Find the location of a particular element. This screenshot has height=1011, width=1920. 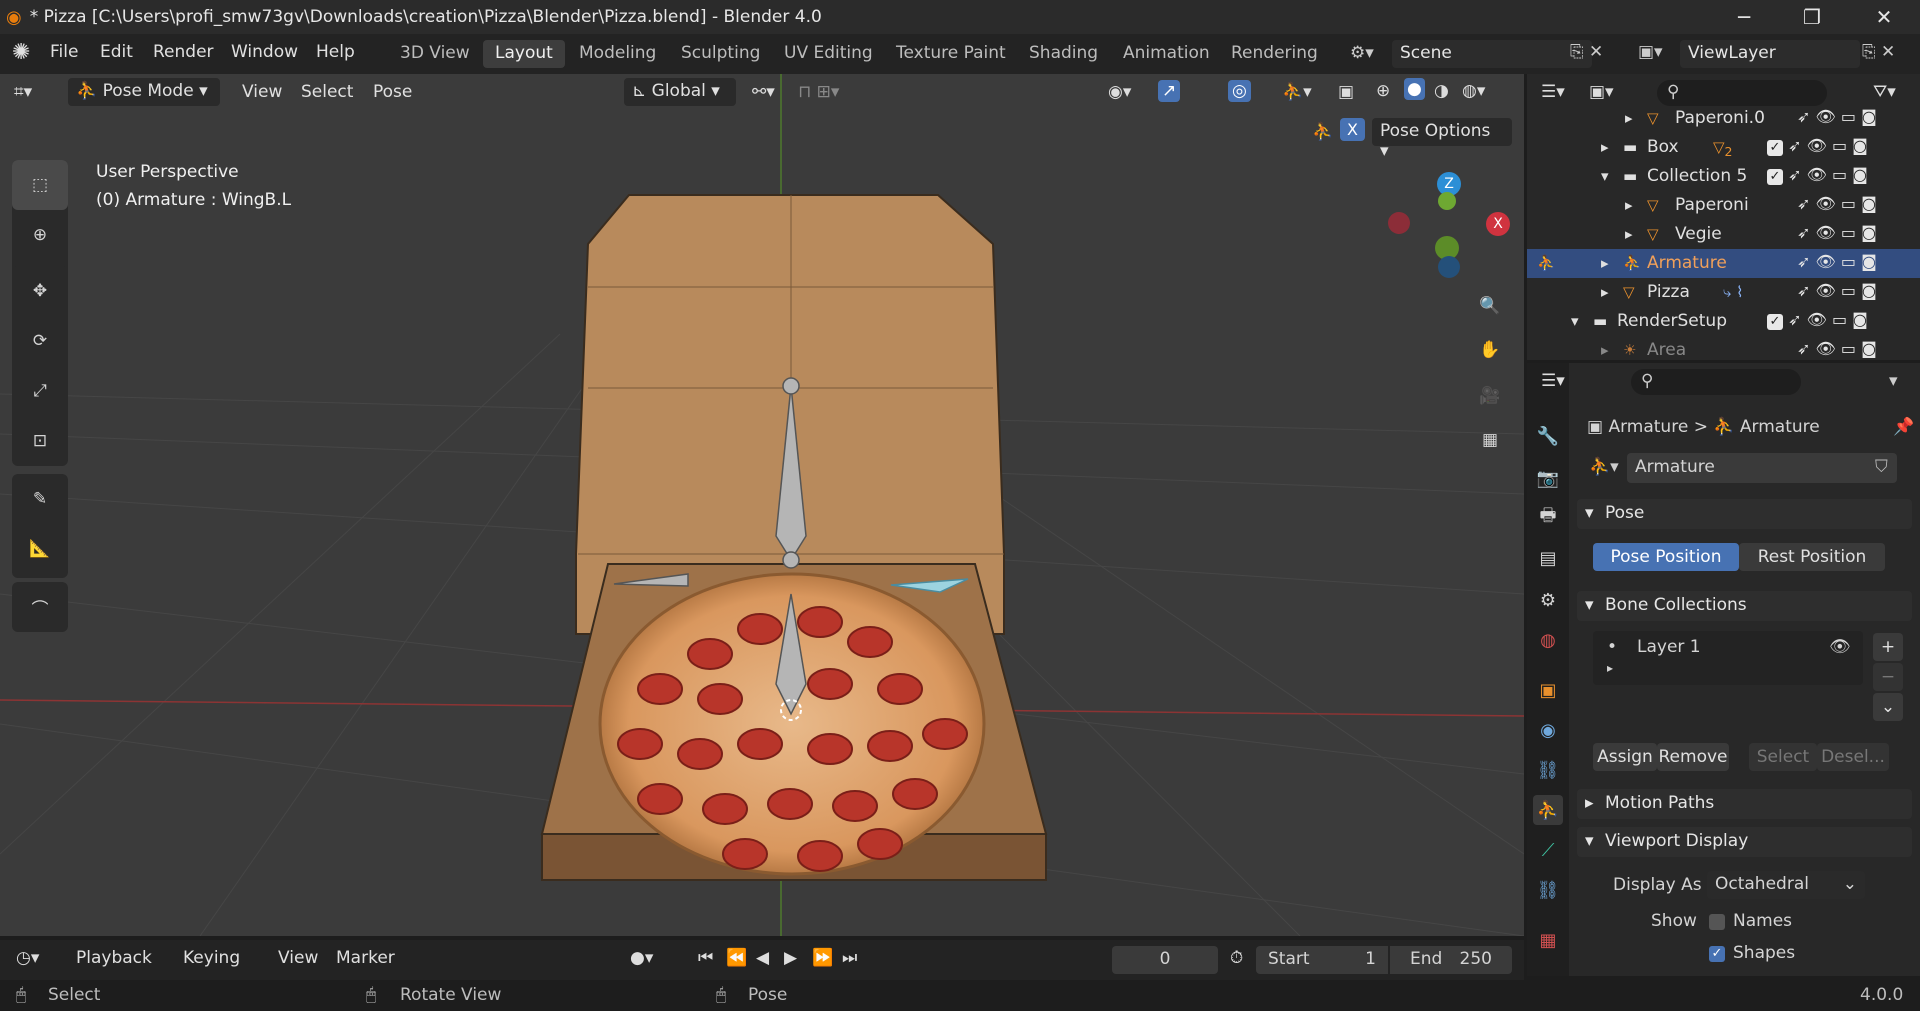

select-box-tool-icon: ⬚ is located at coordinates (40, 185).